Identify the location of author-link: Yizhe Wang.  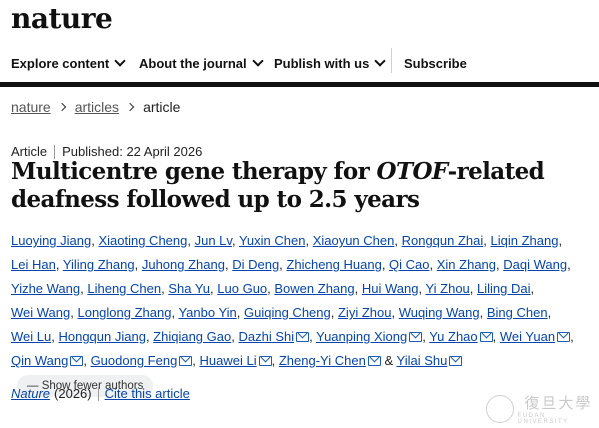
(45, 288).